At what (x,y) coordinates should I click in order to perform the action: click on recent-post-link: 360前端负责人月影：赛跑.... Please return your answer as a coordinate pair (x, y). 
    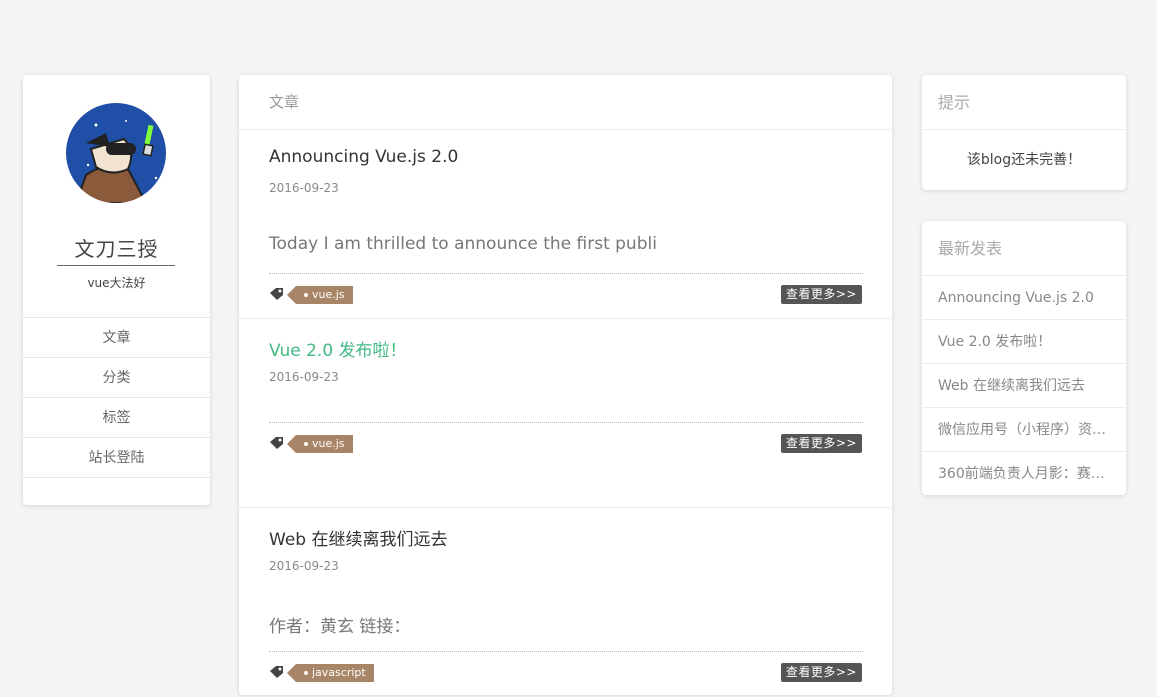
    Looking at the image, I should click on (1024, 474).